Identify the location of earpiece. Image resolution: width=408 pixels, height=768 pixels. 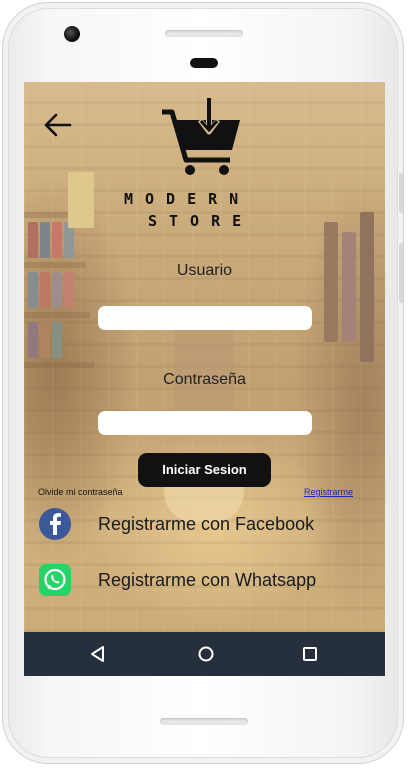
(204, 63).